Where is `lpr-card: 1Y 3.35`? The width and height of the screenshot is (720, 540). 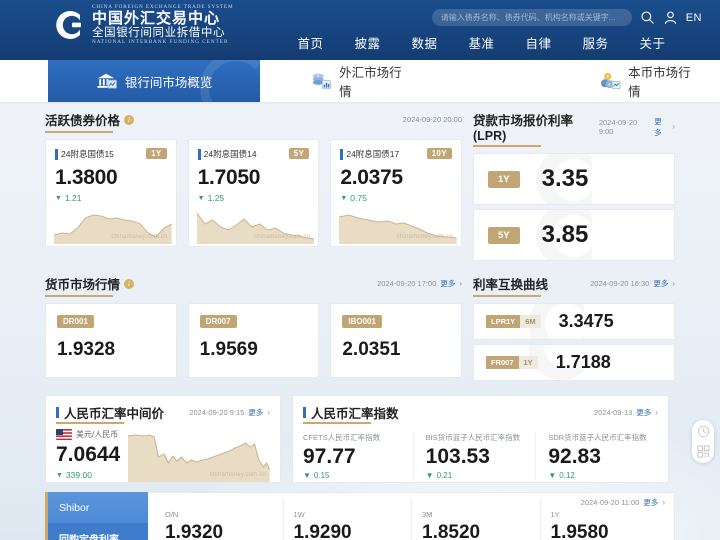 lpr-card: 1Y 3.35 is located at coordinates (574, 179).